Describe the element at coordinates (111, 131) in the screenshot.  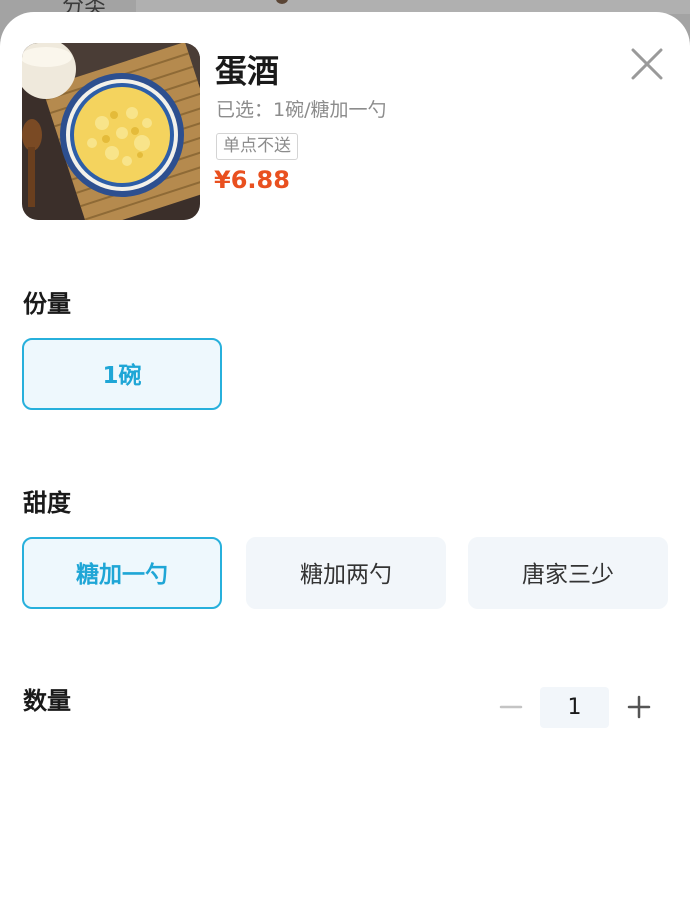
I see `product-image` at that location.